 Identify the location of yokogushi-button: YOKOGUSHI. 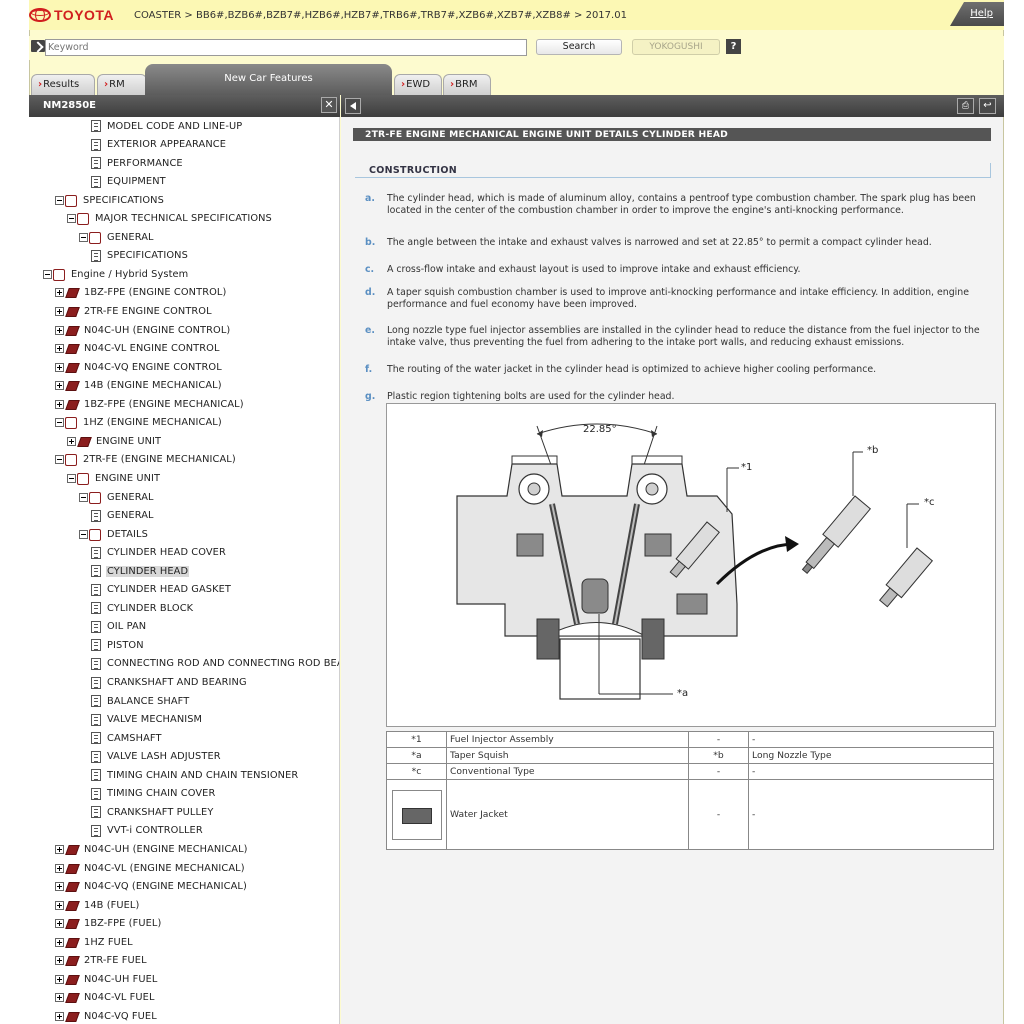
(676, 47).